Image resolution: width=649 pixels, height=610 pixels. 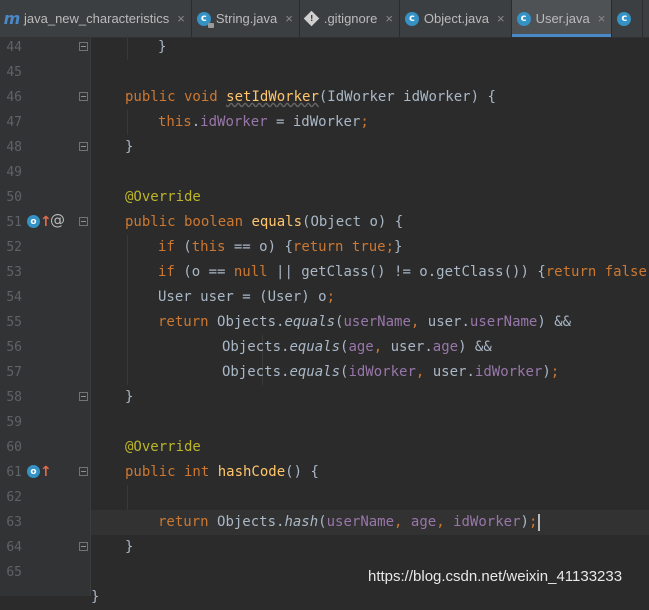 What do you see at coordinates (14, 122) in the screenshot?
I see `line-number: 47` at bounding box center [14, 122].